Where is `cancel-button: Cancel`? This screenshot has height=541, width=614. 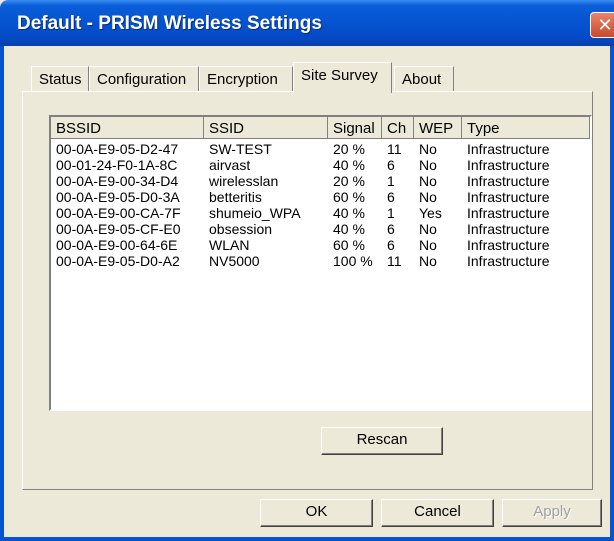 cancel-button: Cancel is located at coordinates (437, 513).